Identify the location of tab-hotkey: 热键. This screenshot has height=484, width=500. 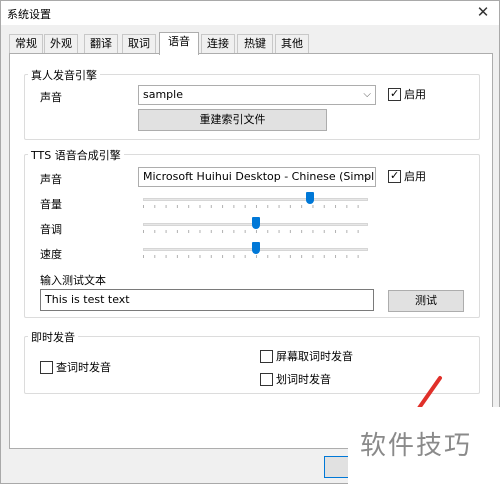
(255, 44).